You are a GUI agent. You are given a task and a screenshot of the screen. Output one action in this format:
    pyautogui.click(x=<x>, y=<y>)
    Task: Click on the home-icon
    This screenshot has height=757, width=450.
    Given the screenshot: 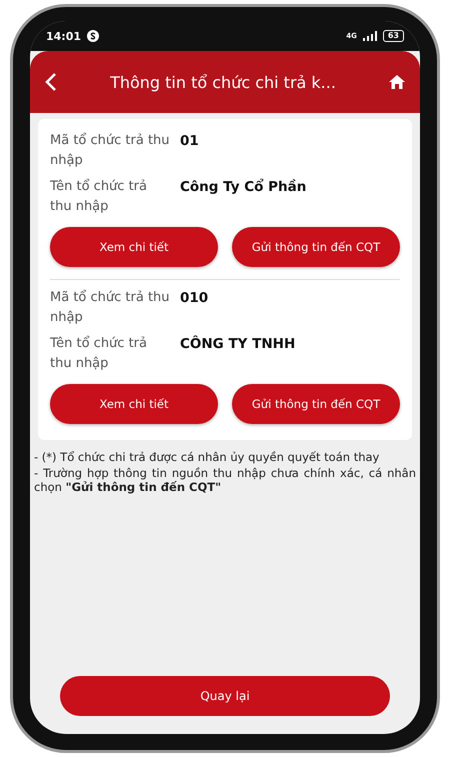 What is the action you would take?
    pyautogui.click(x=397, y=82)
    